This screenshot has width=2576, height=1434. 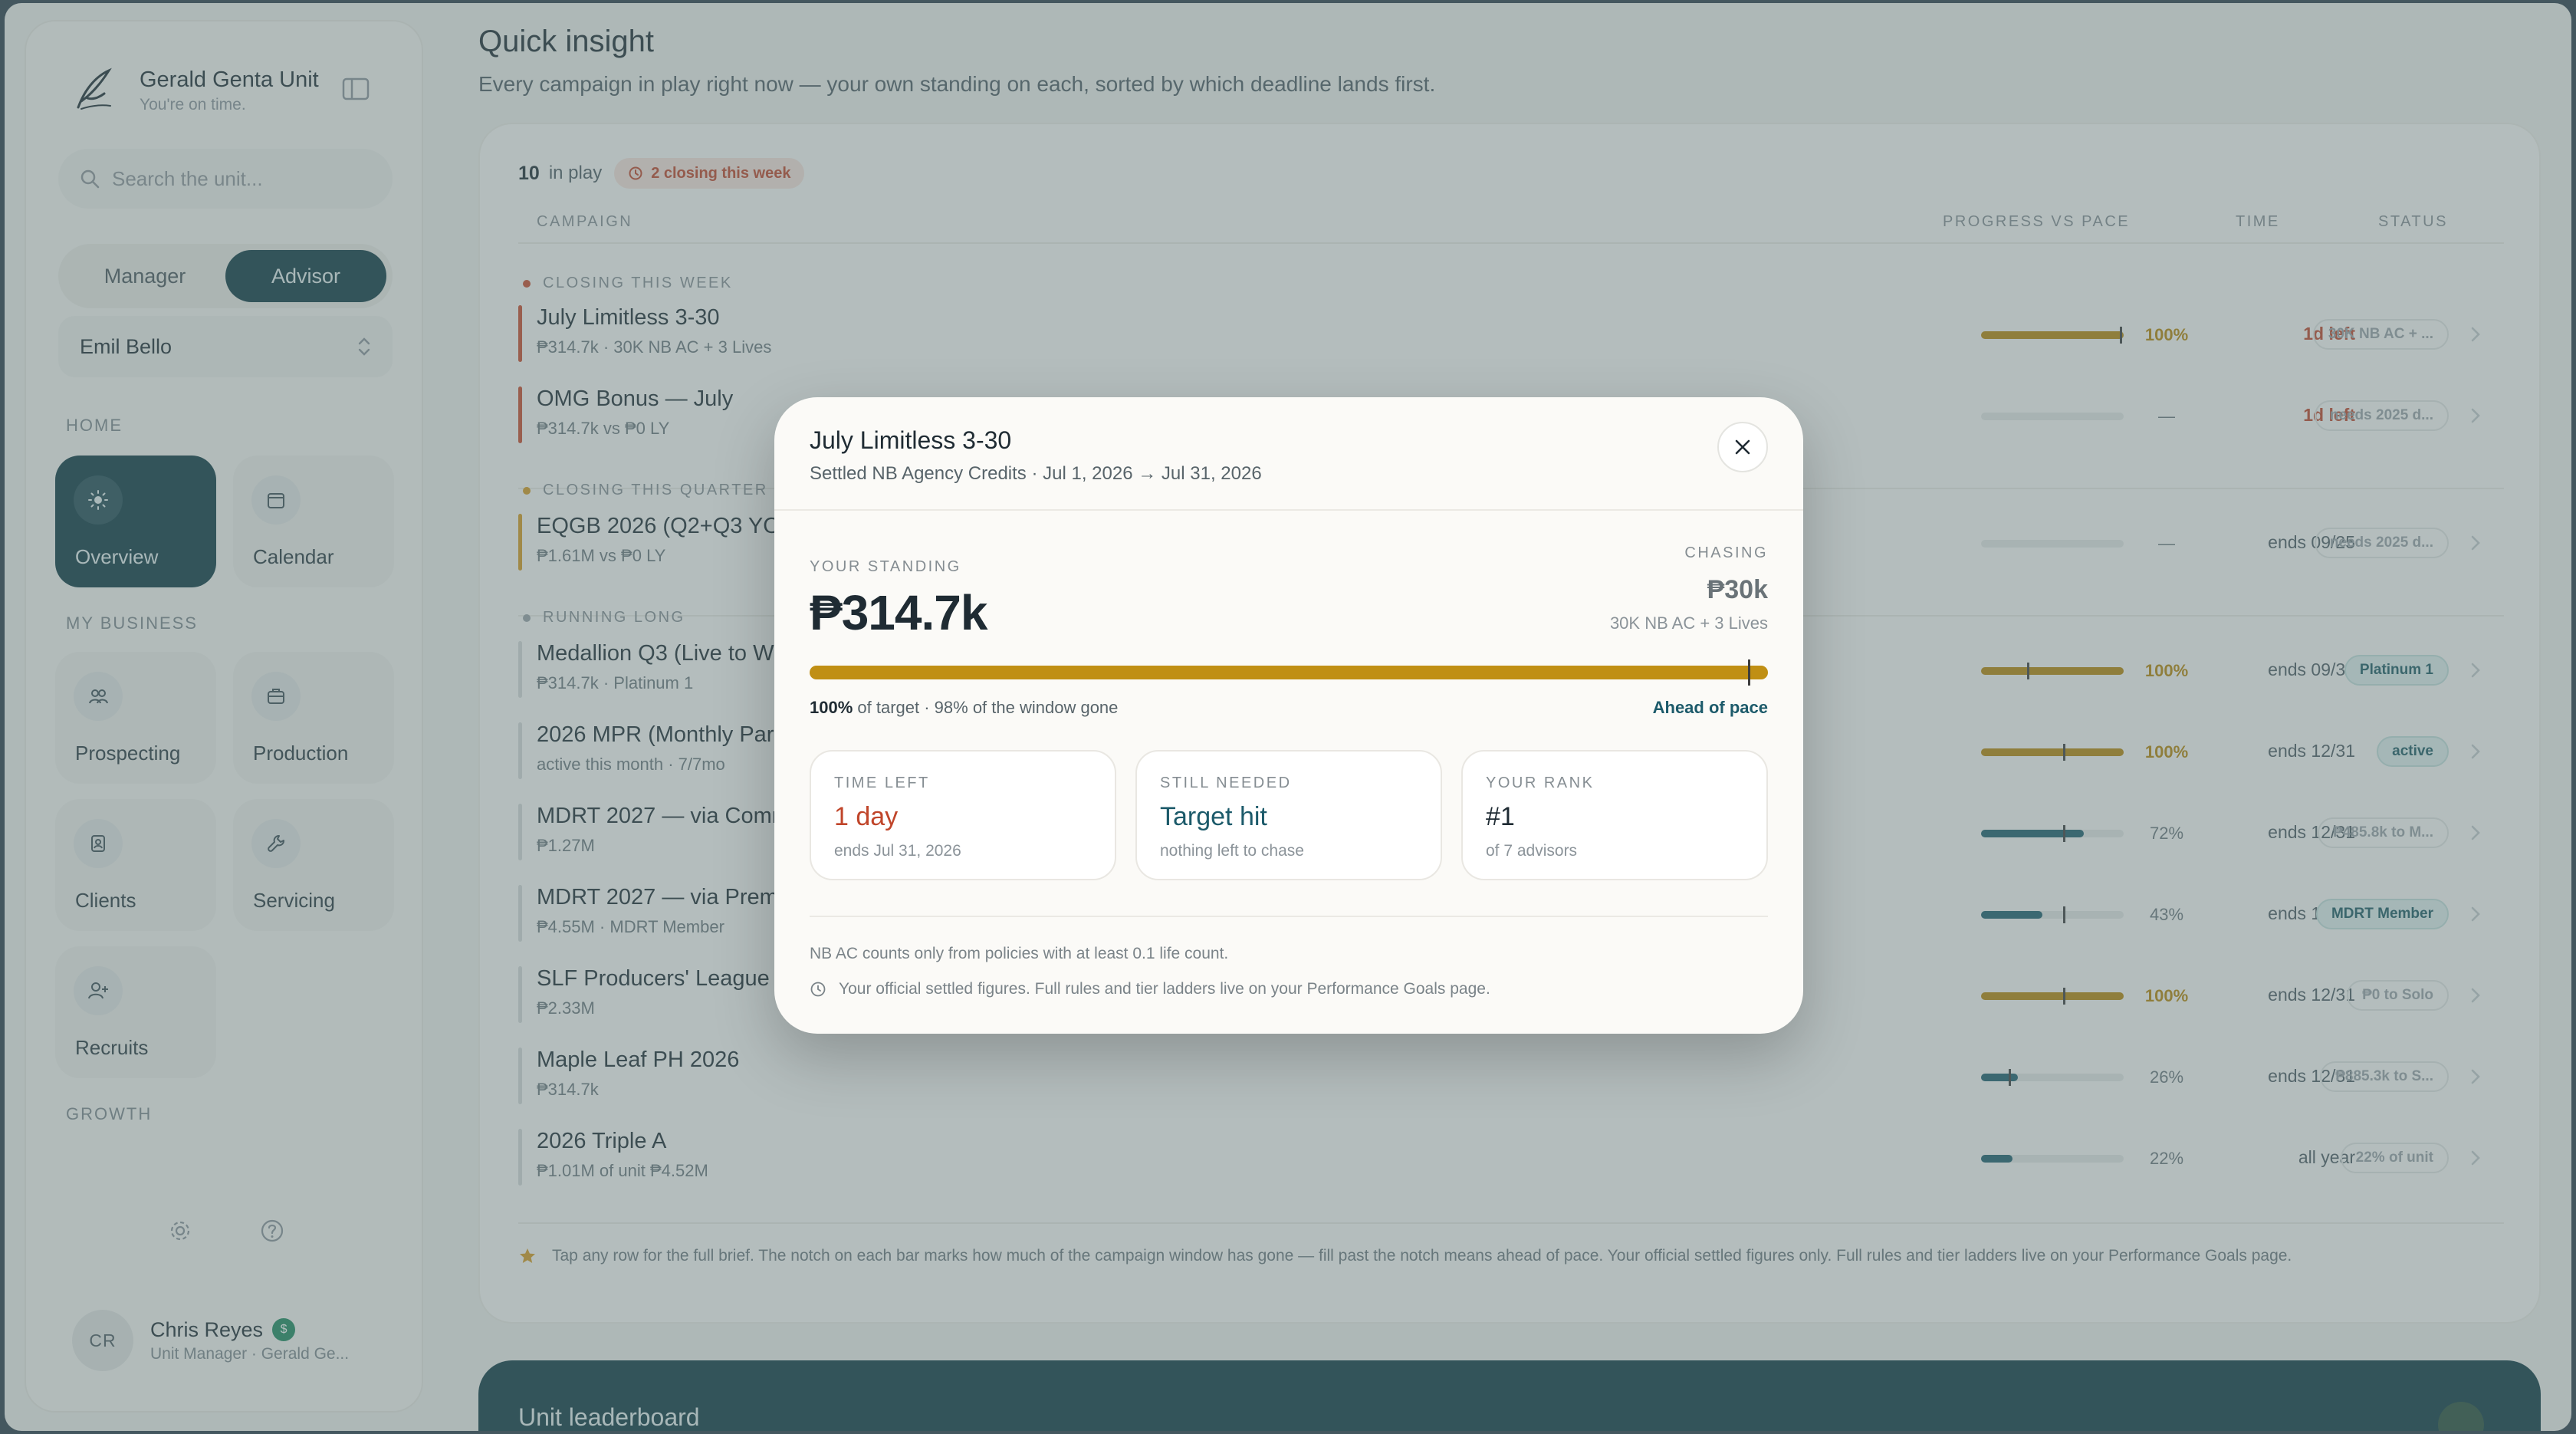 I want to click on close-icon, so click(x=1743, y=447).